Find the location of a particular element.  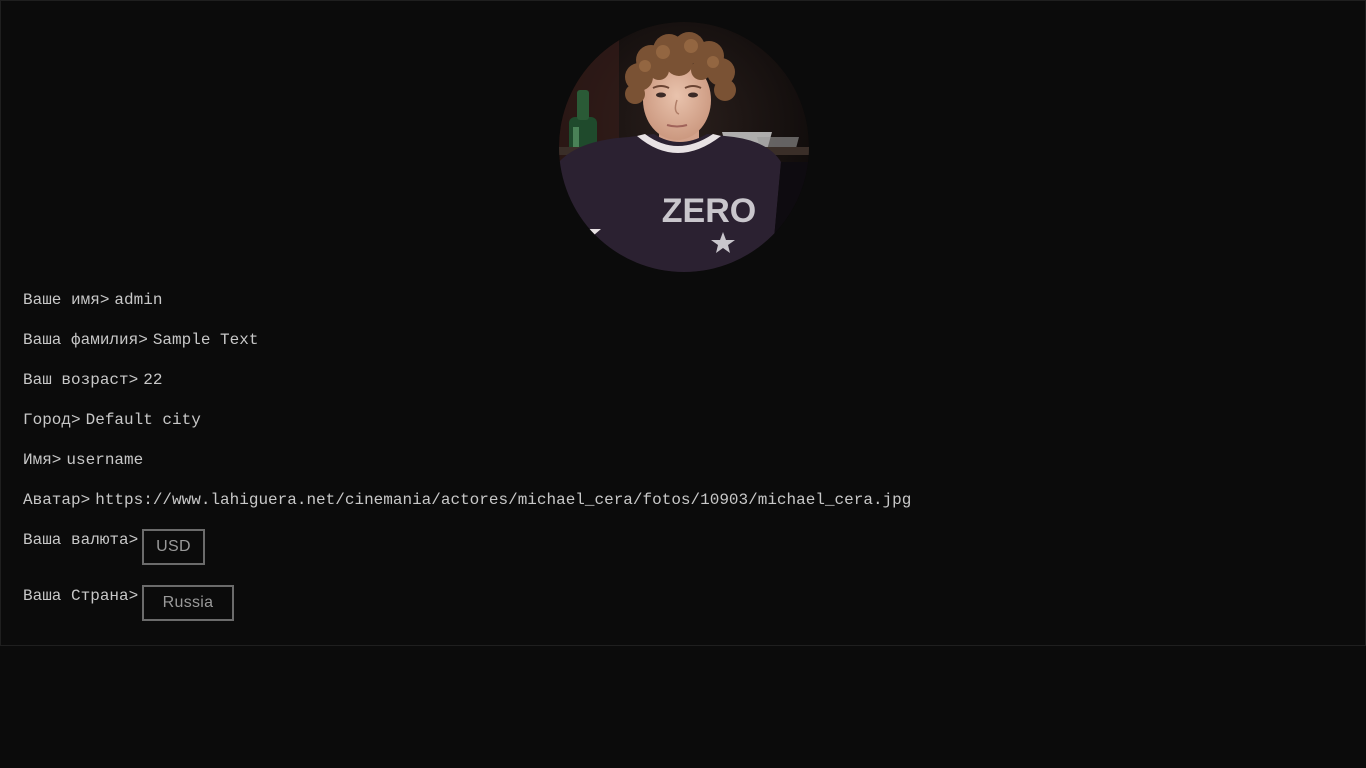

avatar: ZERO is located at coordinates (684, 147).